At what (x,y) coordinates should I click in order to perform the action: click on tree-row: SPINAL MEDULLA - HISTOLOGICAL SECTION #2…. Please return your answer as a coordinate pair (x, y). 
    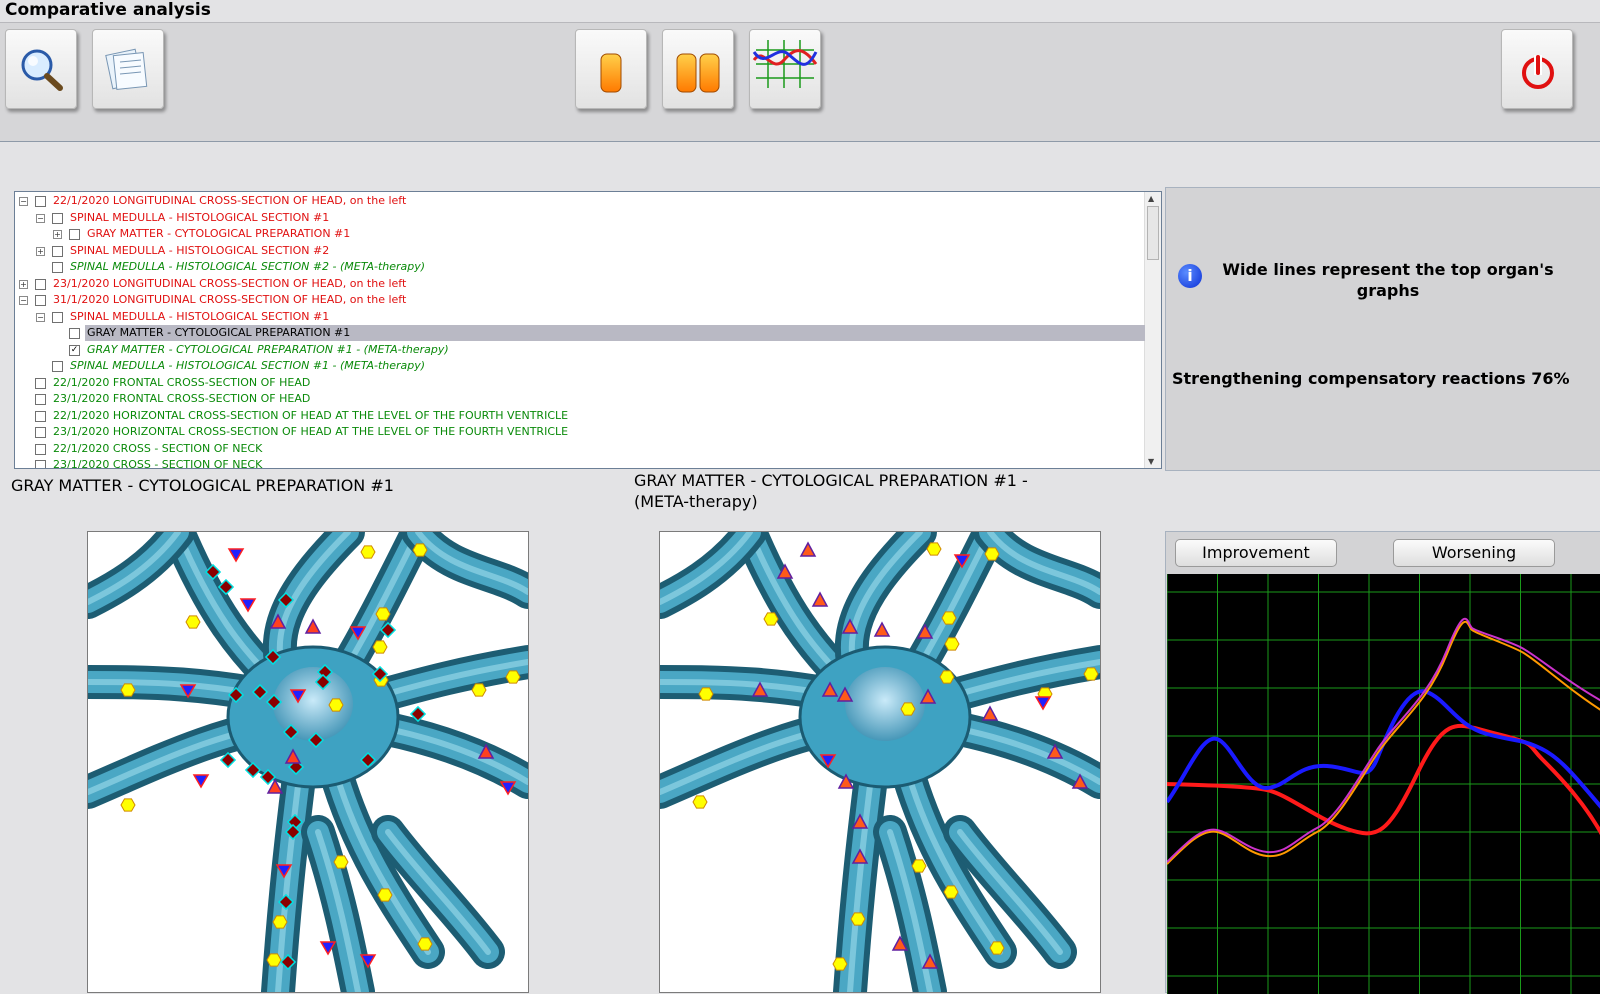
    Looking at the image, I should click on (578, 267).